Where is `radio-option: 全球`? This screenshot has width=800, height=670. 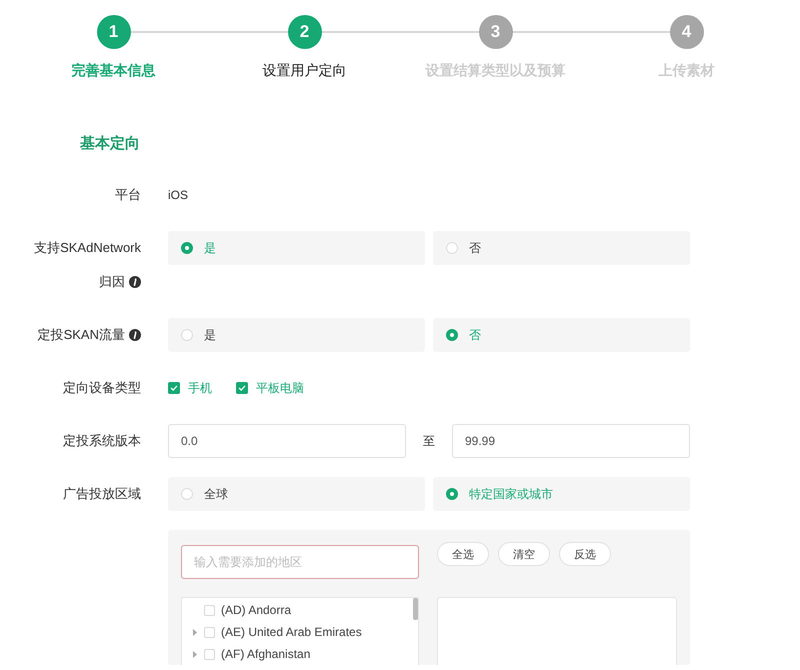
radio-option: 全球 is located at coordinates (296, 494).